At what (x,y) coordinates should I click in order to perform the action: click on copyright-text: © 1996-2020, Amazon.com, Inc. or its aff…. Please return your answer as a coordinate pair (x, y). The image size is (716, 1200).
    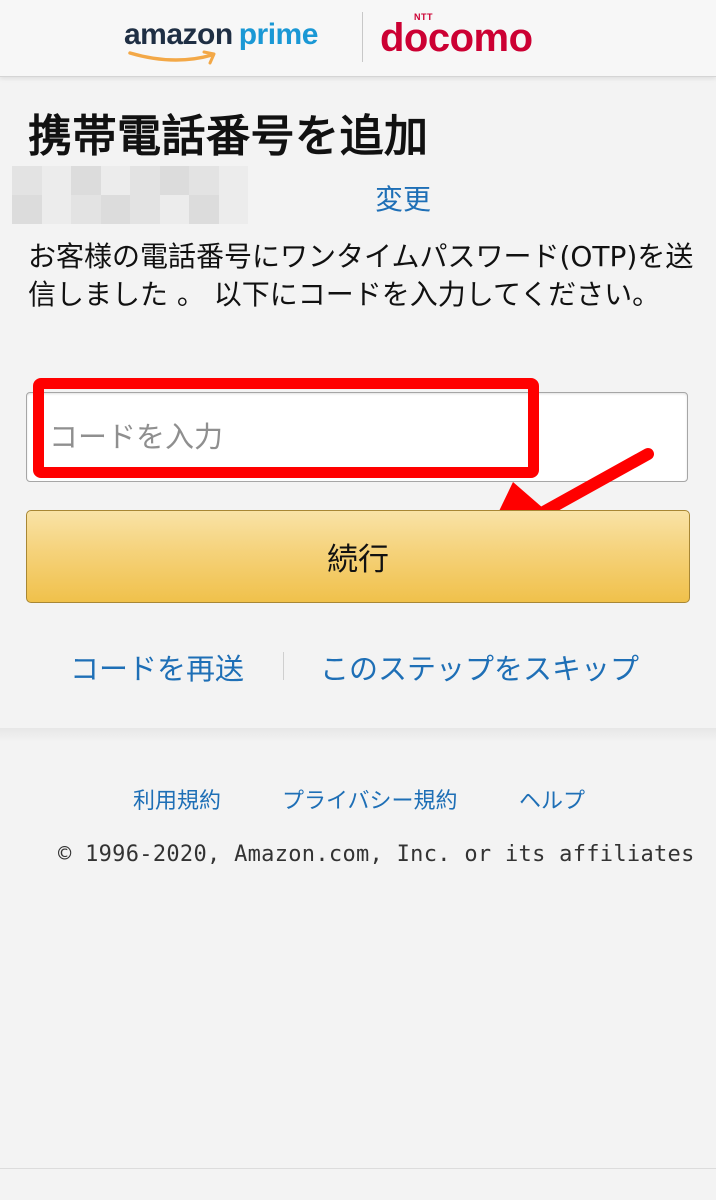
    Looking at the image, I should click on (376, 854).